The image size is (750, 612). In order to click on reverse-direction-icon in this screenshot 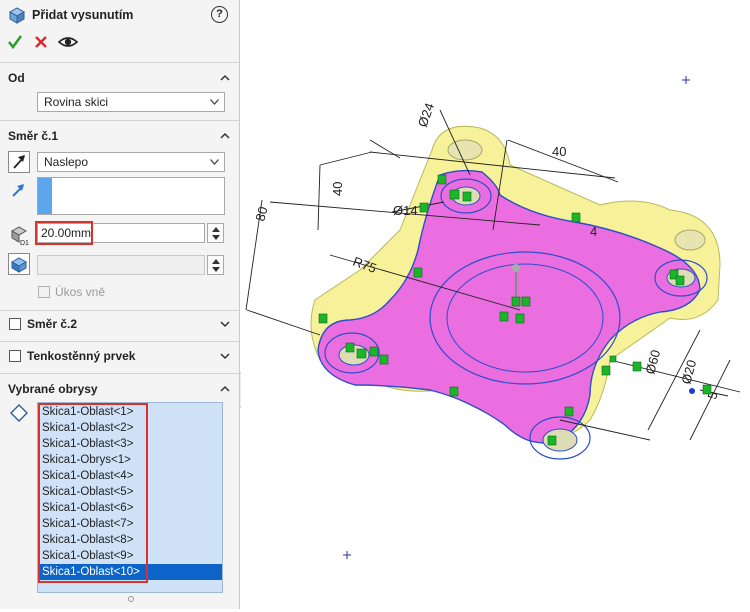, I will do `click(19, 162)`.